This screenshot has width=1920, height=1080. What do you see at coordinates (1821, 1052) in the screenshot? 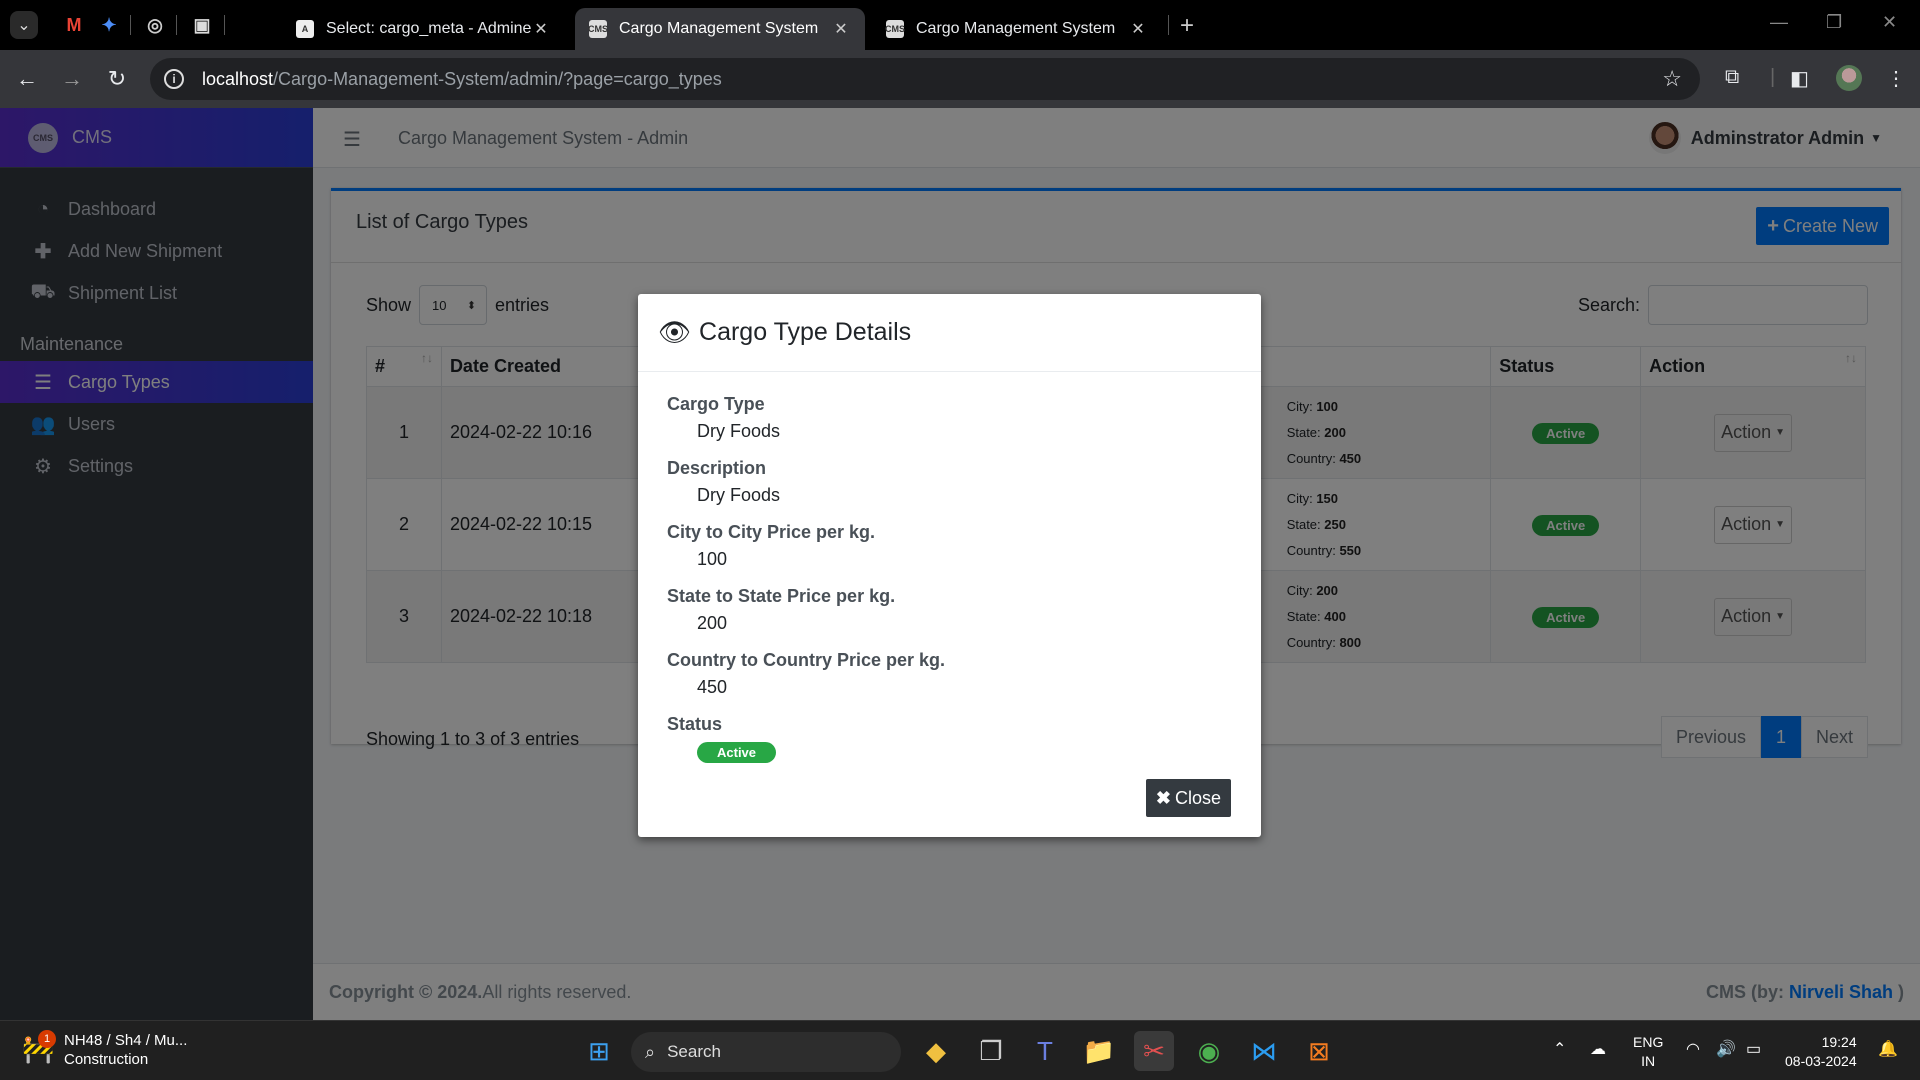
I see `clock: 19:24 08-03-2024` at bounding box center [1821, 1052].